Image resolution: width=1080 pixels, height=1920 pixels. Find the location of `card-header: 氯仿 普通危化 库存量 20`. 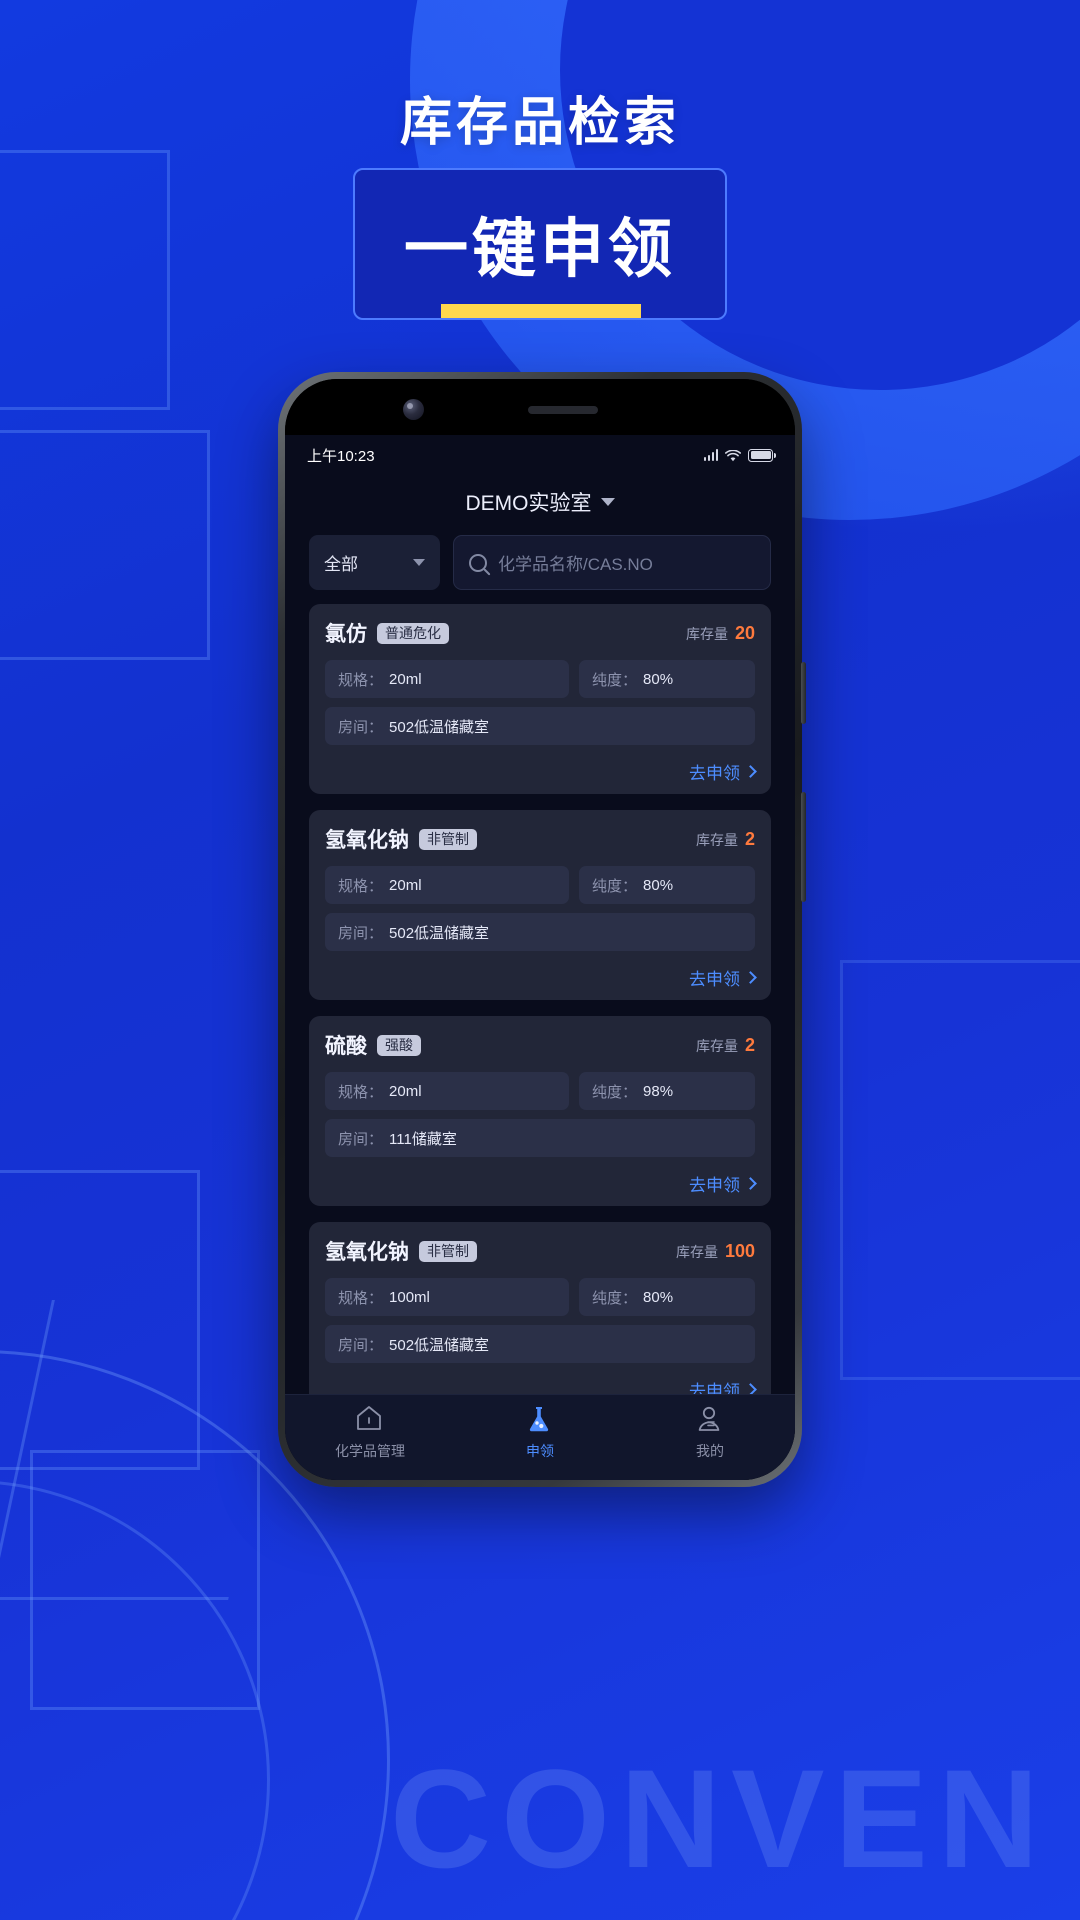

card-header: 氯仿 普通危化 库存量 20 is located at coordinates (540, 633).